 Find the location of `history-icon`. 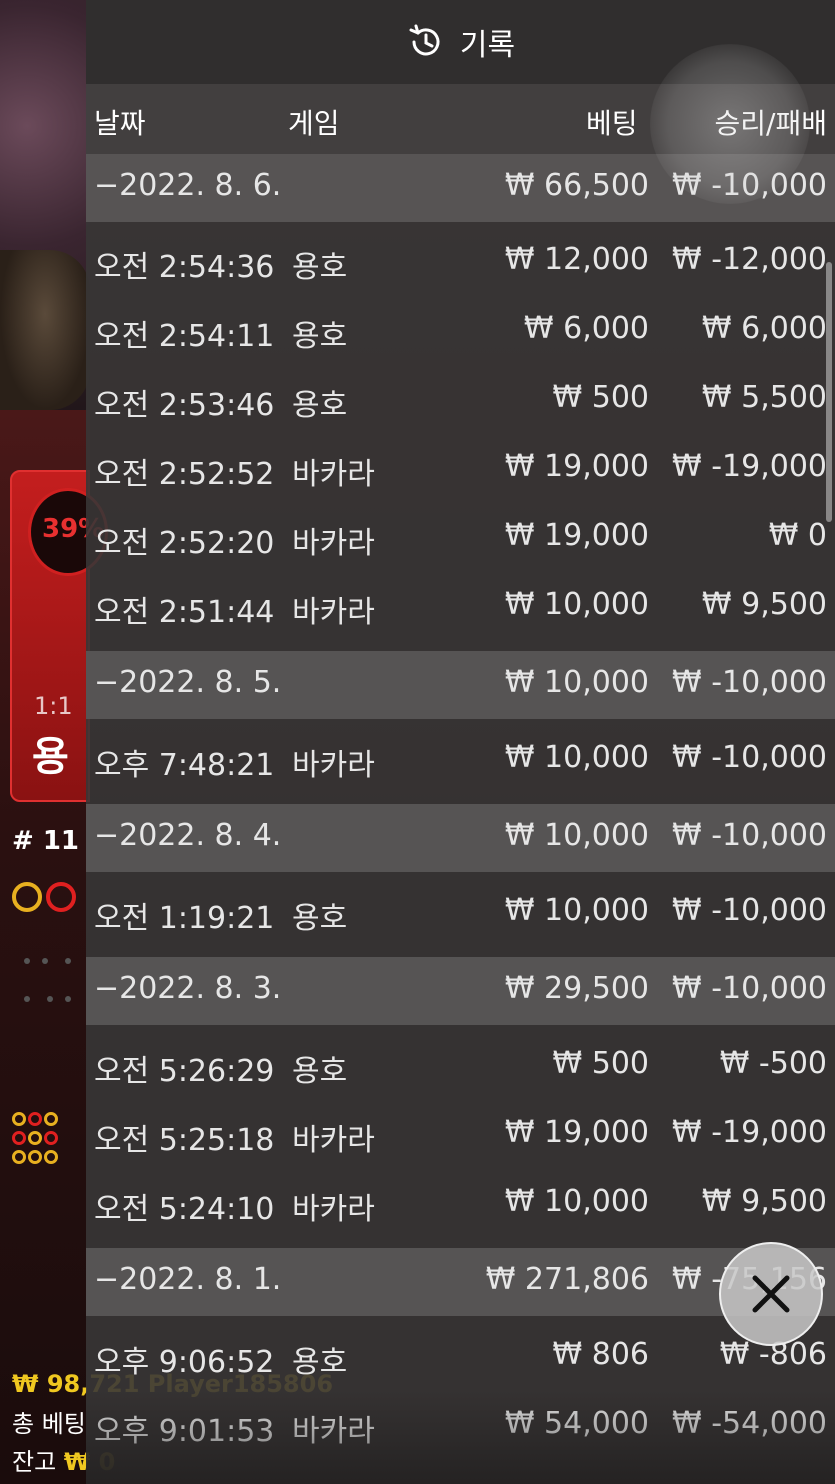

history-icon is located at coordinates (424, 40).